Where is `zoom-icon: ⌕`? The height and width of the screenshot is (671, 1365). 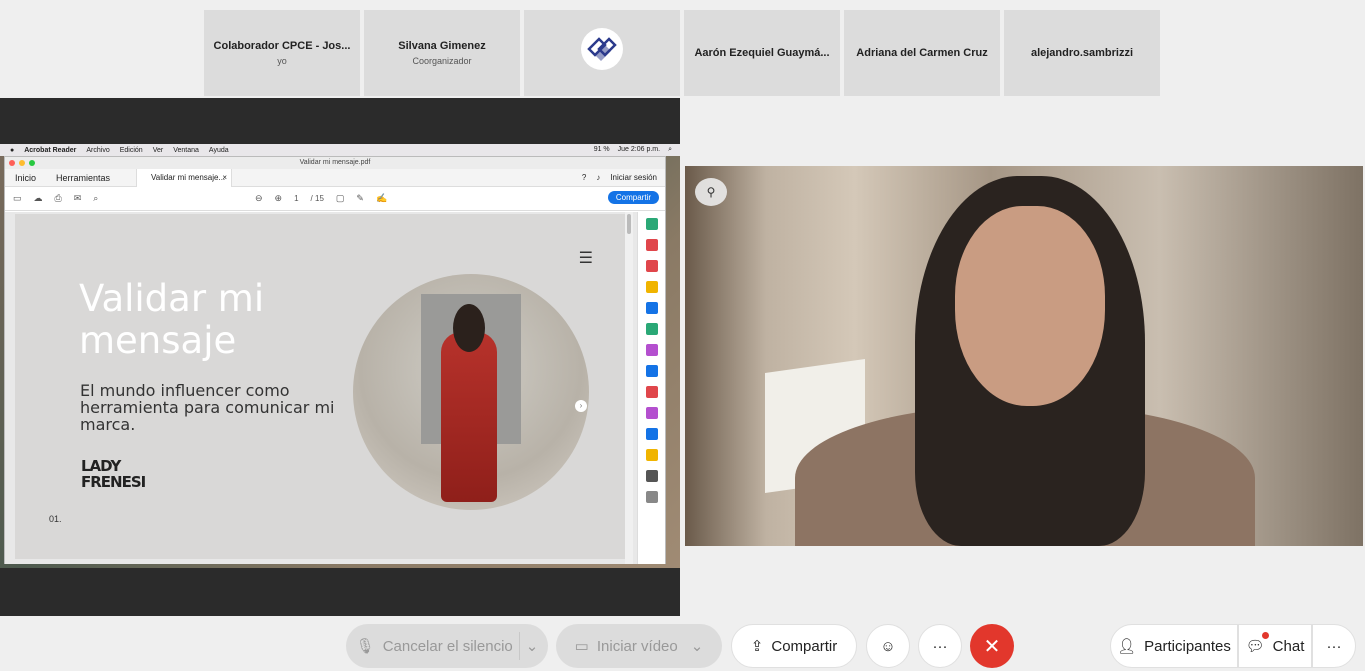 zoom-icon: ⌕ is located at coordinates (96, 198).